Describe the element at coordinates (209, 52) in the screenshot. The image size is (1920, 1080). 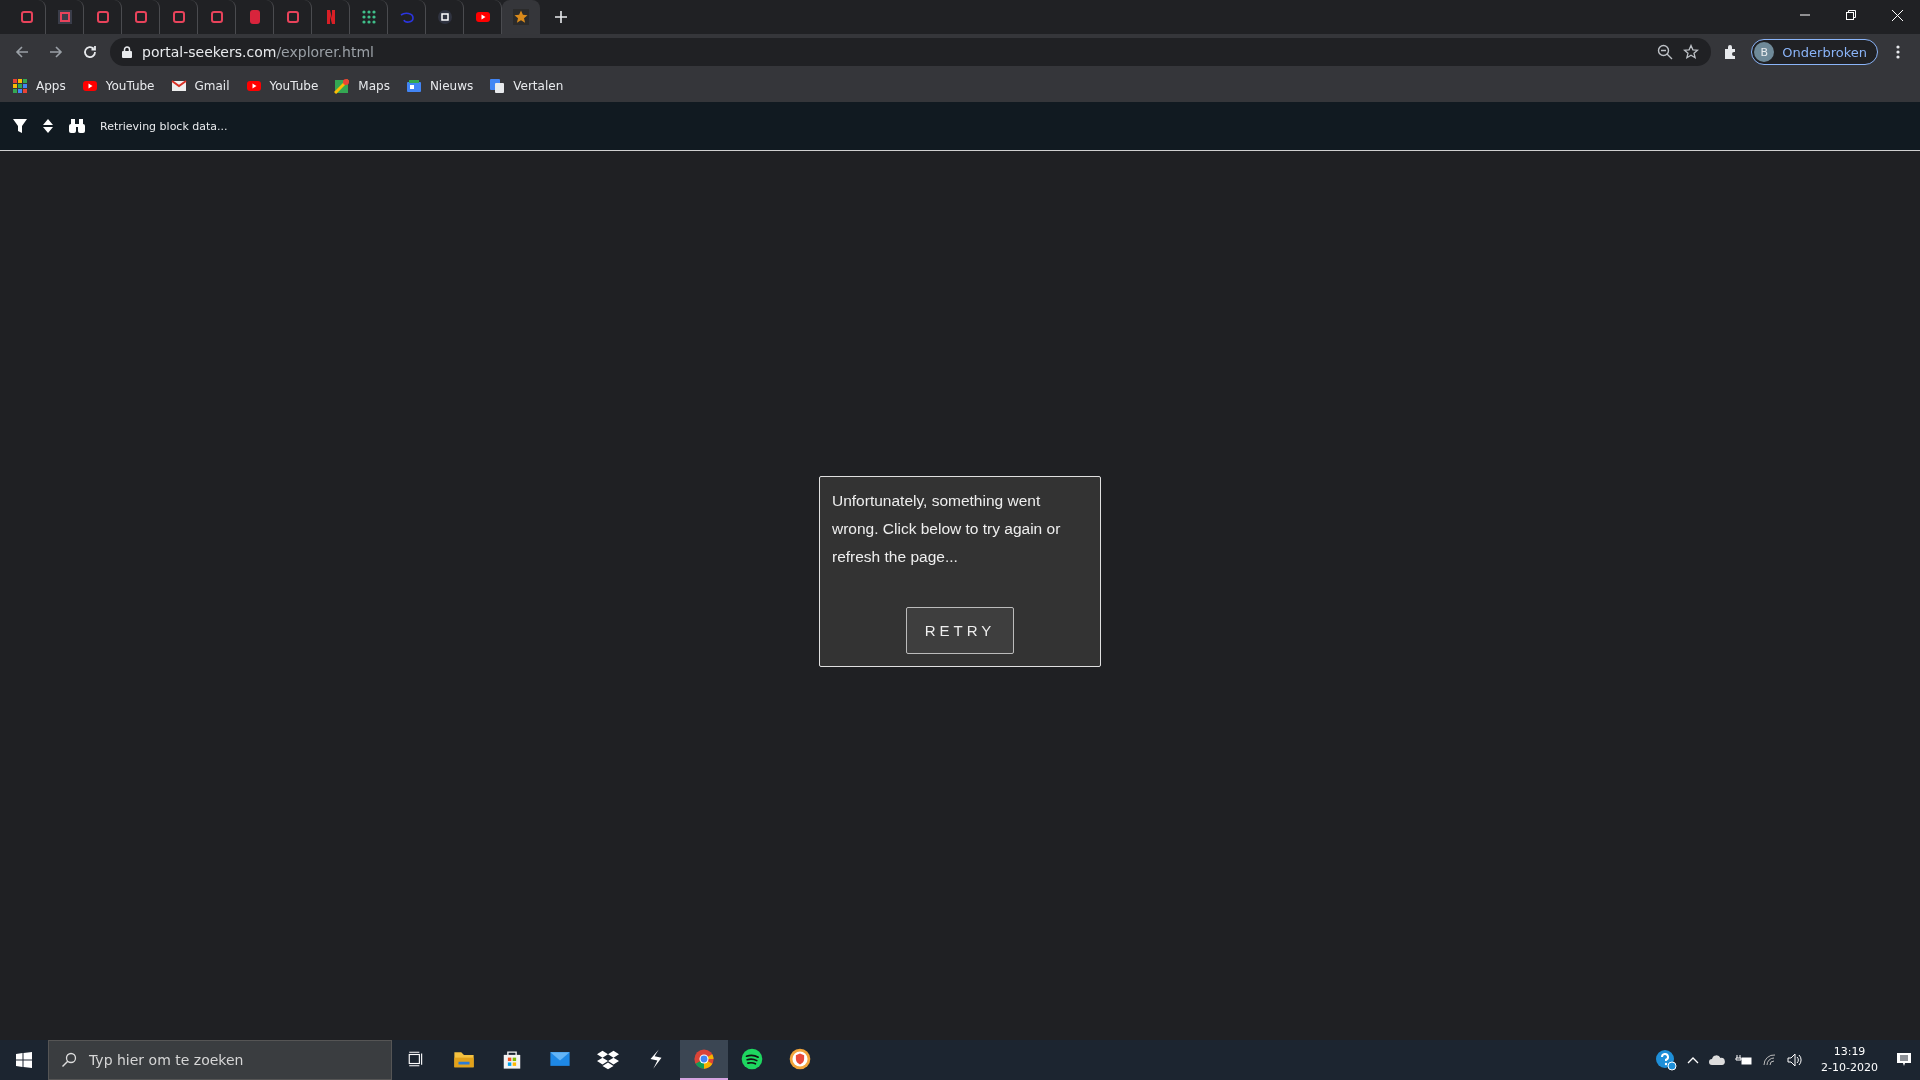
I see `url-domain: portal-seekers.com` at that location.